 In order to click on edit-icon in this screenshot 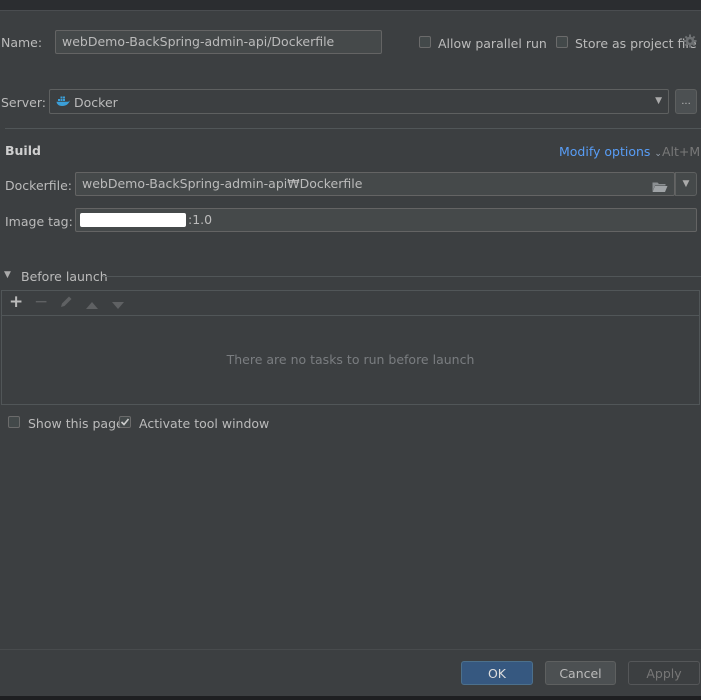, I will do `click(66, 303)`.